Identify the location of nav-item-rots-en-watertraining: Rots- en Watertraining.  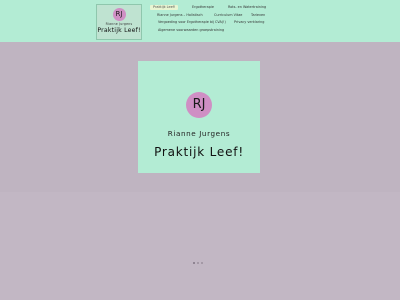
(247, 7).